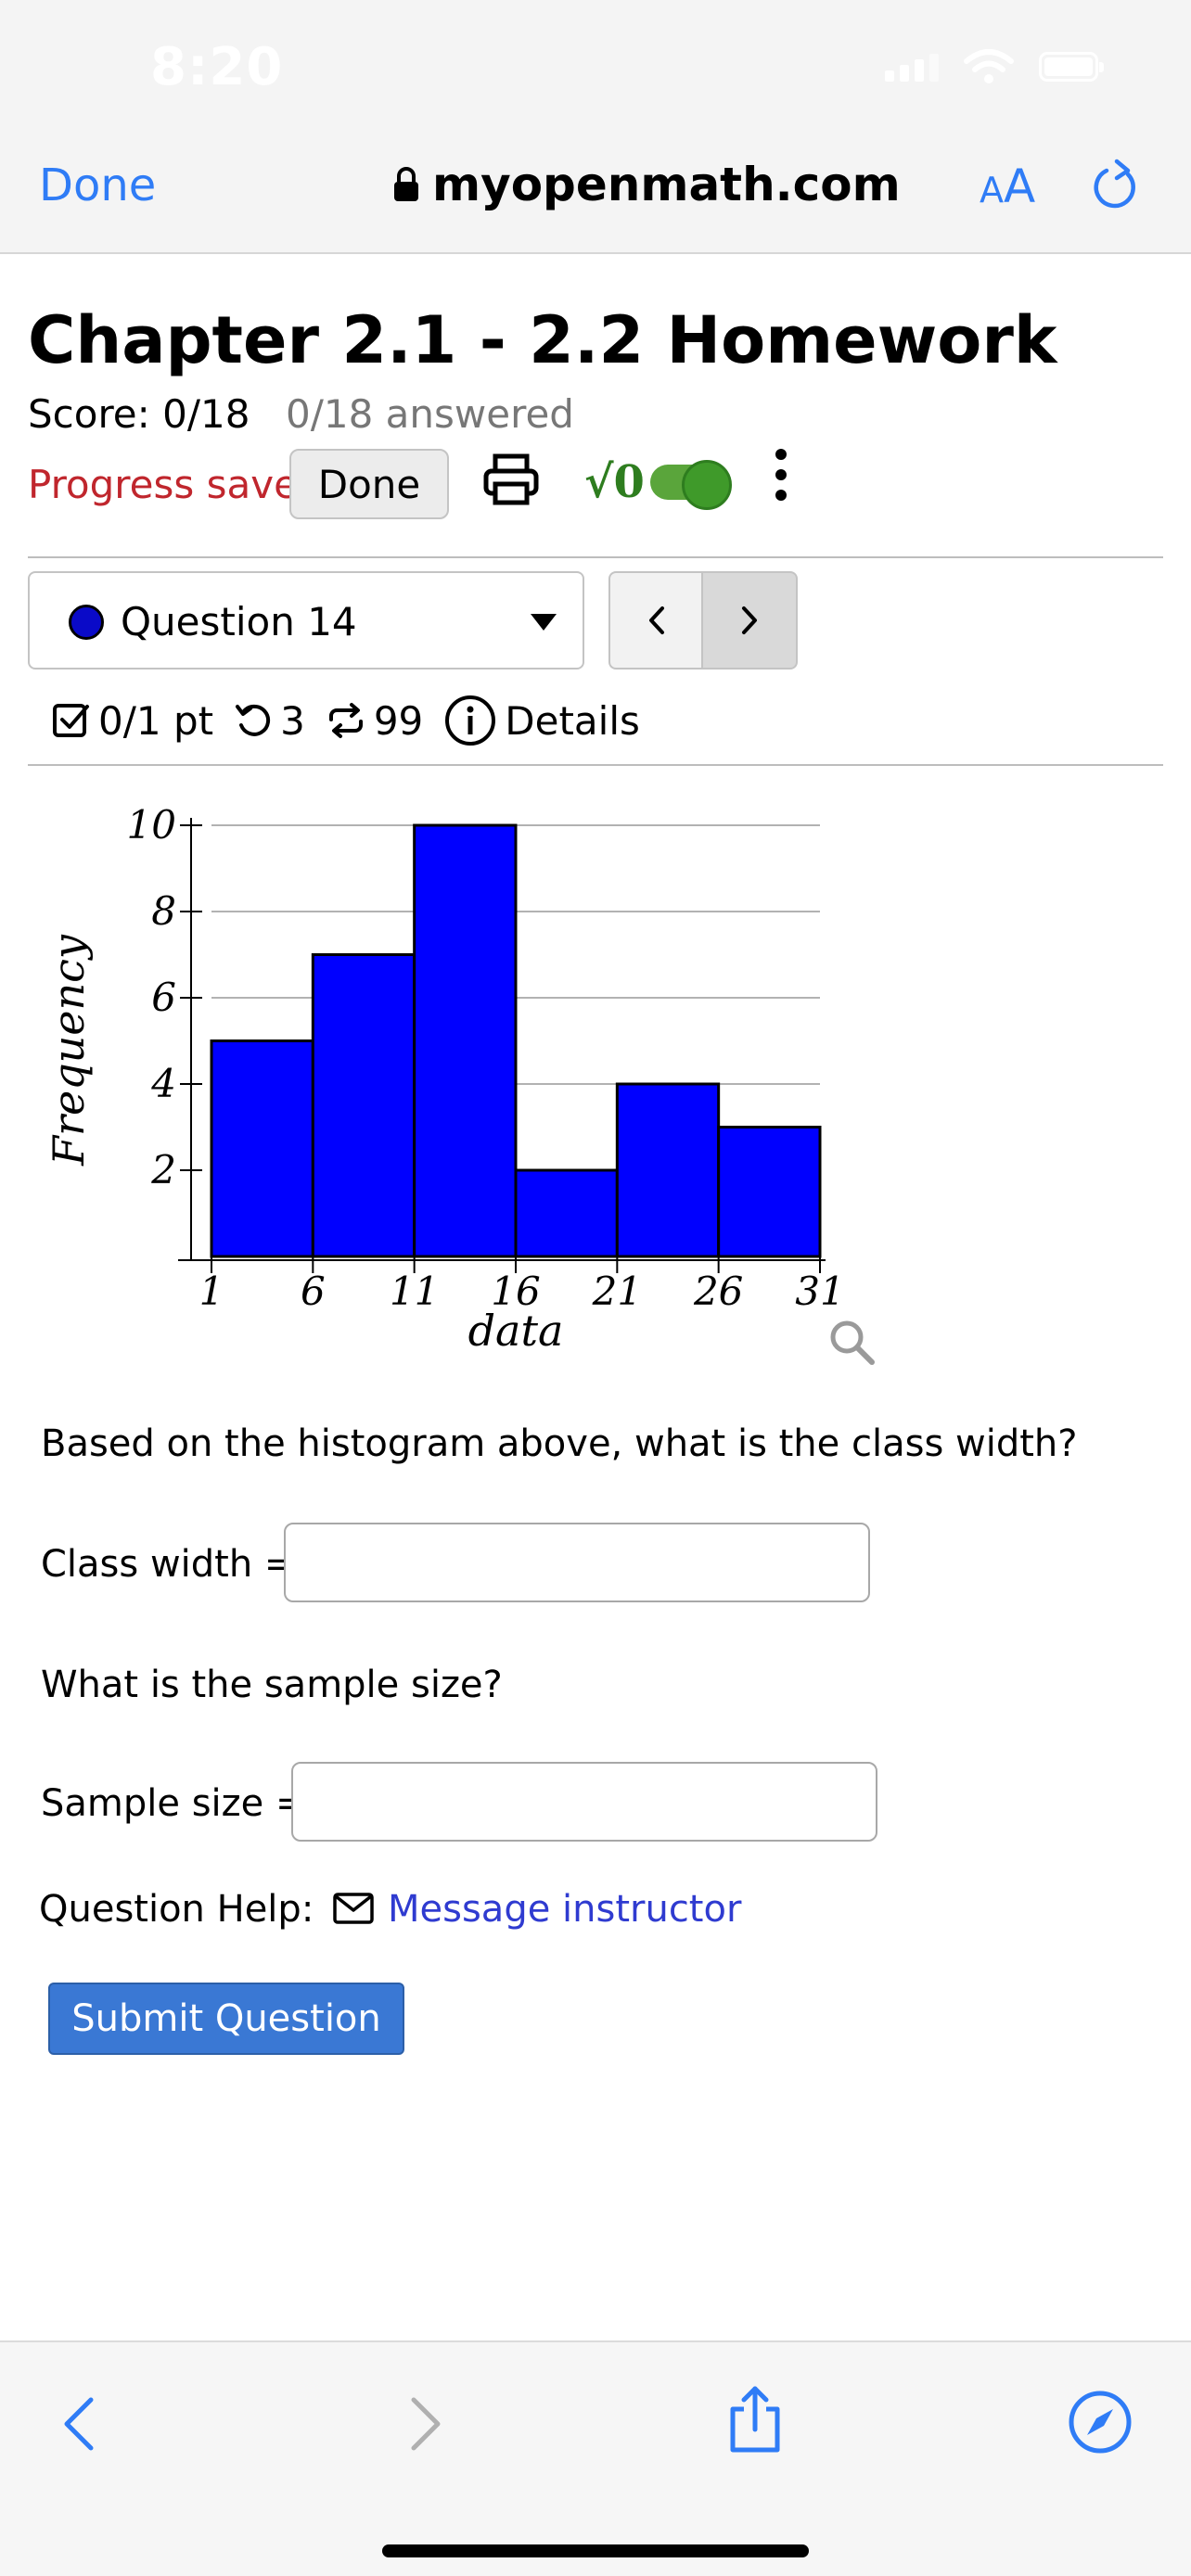 The image size is (1191, 2576). What do you see at coordinates (781, 475) in the screenshot?
I see `more-options-icon` at bounding box center [781, 475].